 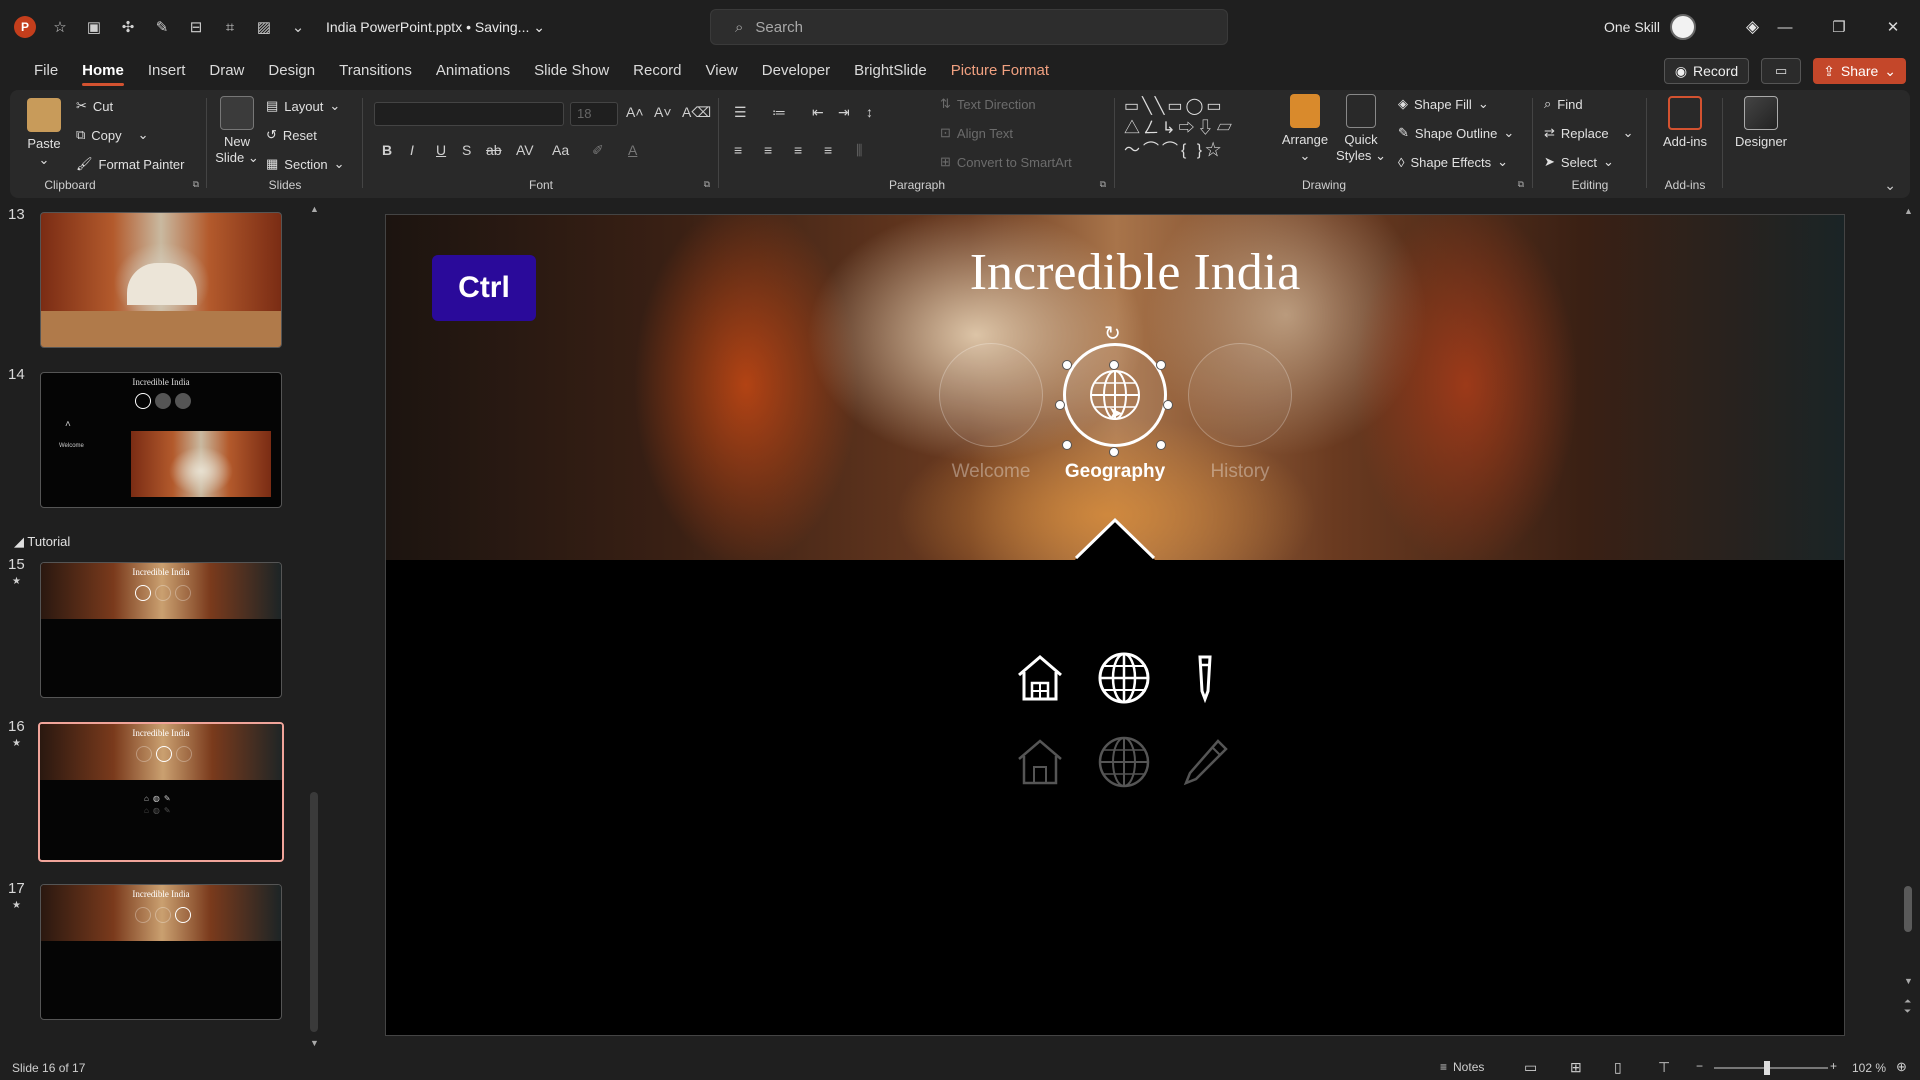 I want to click on account-area: One Skill ◈, so click(x=1681, y=27).